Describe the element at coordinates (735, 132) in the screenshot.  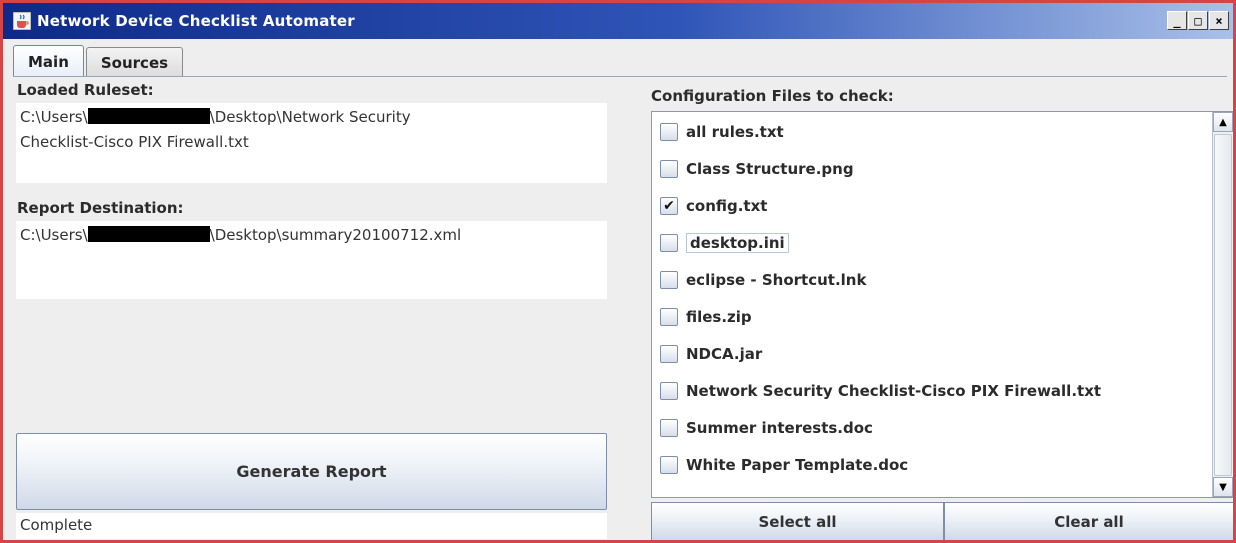
I see `file-name: all rules.txt` at that location.